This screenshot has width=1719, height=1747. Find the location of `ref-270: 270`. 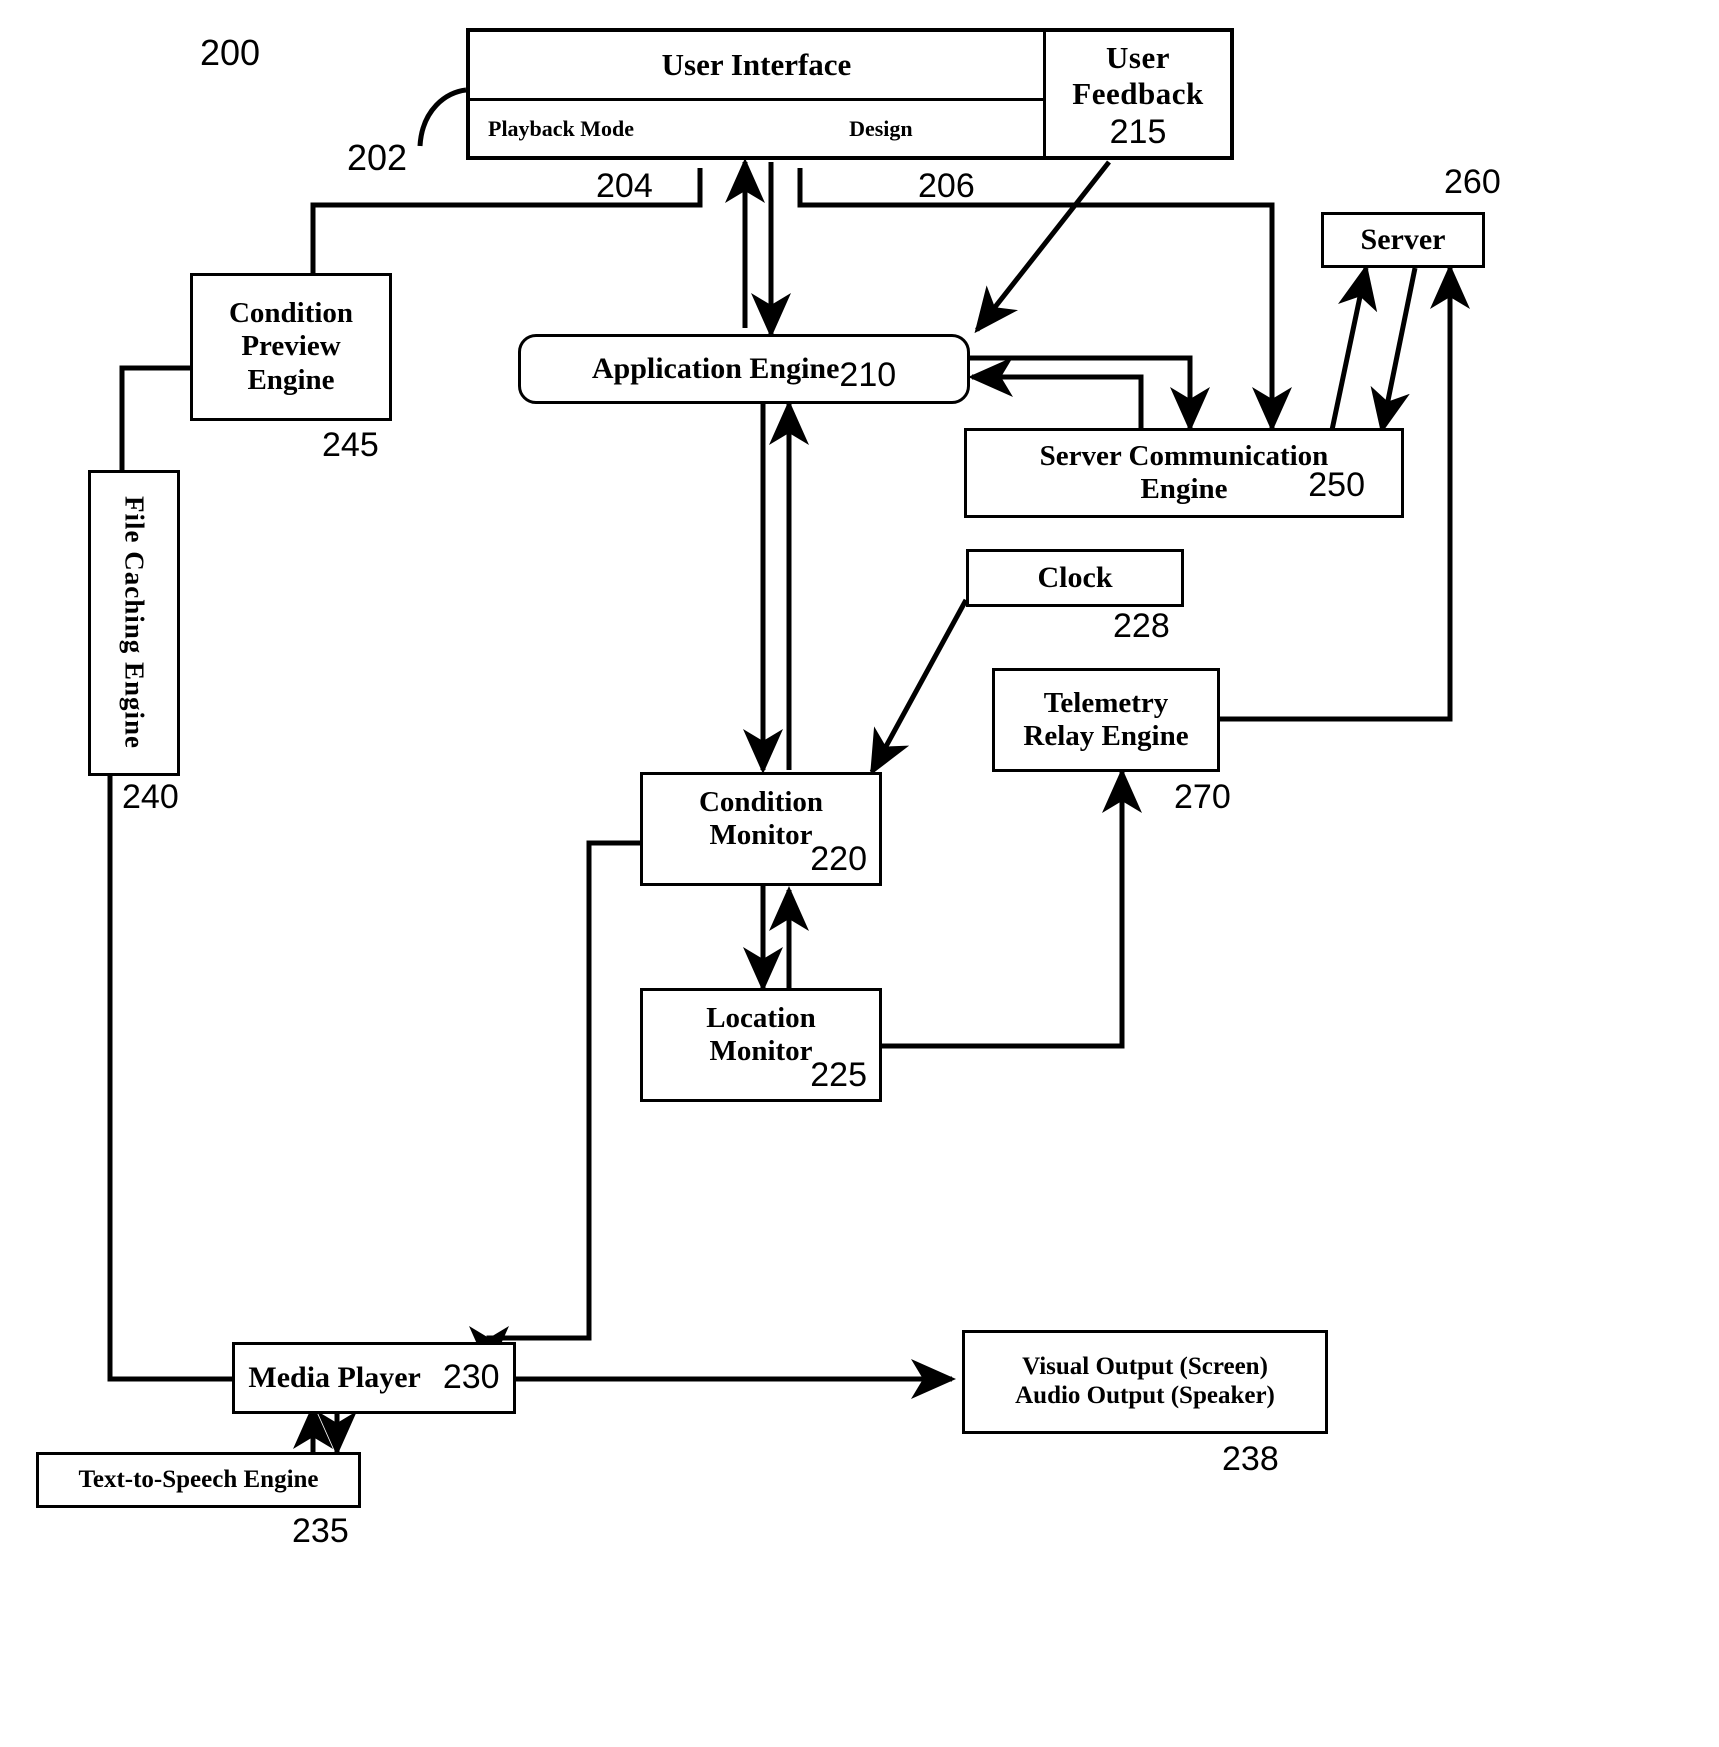

ref-270: 270 is located at coordinates (1202, 797).